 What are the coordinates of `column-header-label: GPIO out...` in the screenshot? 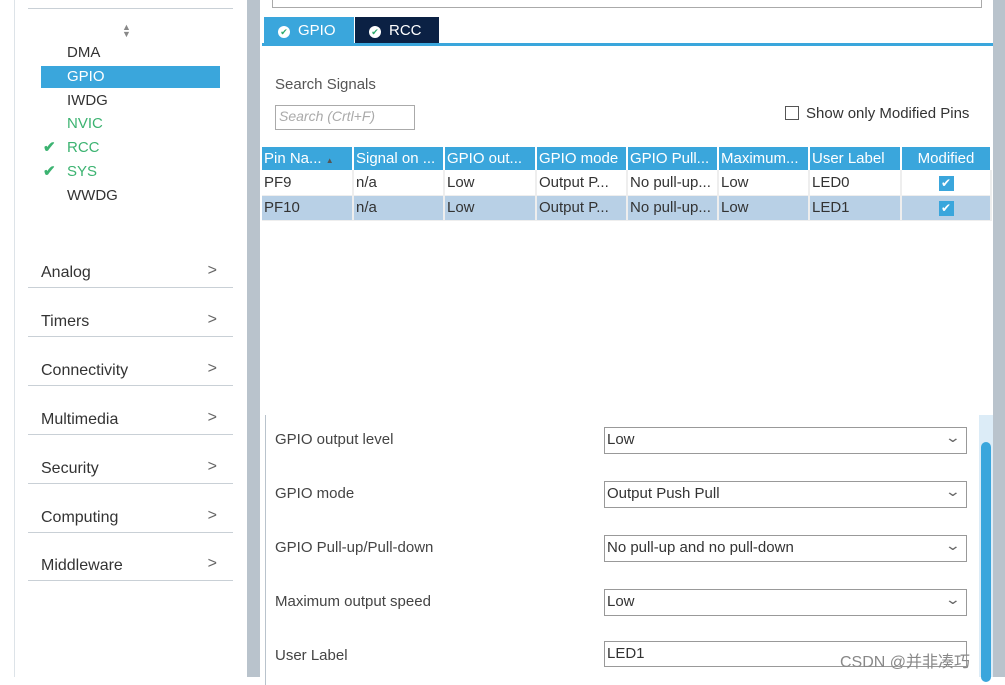 It's located at (485, 158).